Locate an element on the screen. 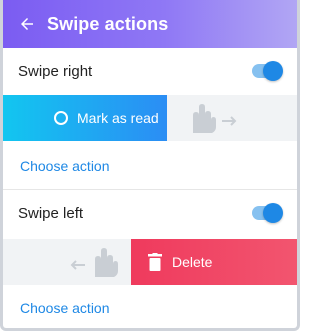 This screenshot has width=320, height=331. swipe-right-preview: Mark as read is located at coordinates (150, 118).